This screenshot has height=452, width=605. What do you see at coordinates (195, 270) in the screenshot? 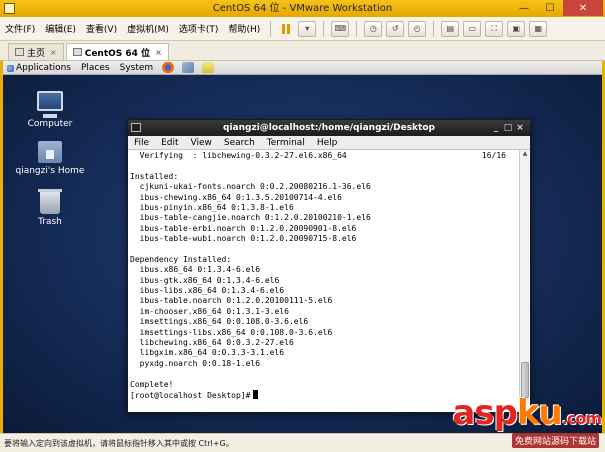
I see `terminal-line: ibus.x86_64 0:1.3.4-6.el6` at bounding box center [195, 270].